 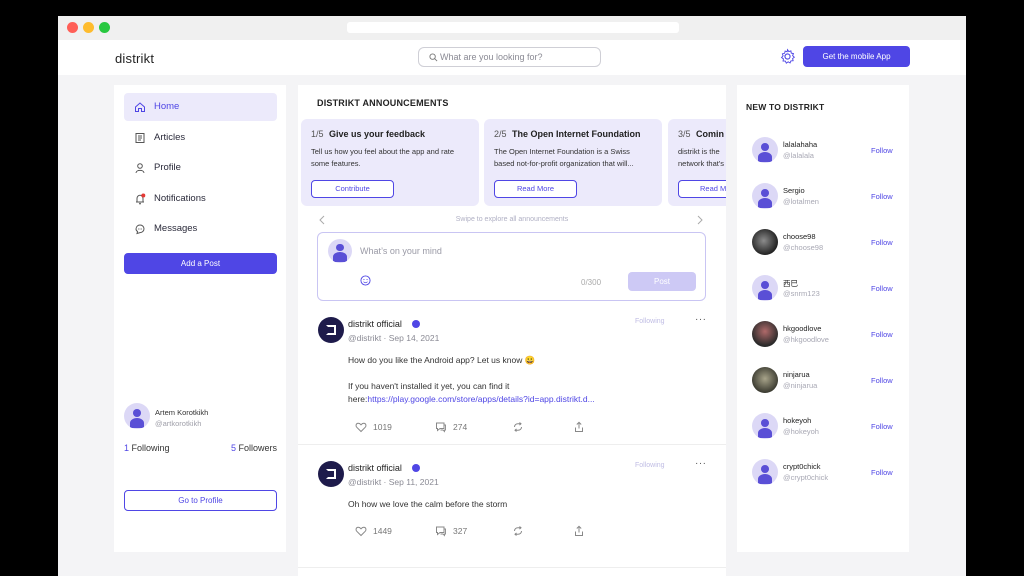 What do you see at coordinates (796, 374) in the screenshot?
I see `new-user-name: ninjarua` at bounding box center [796, 374].